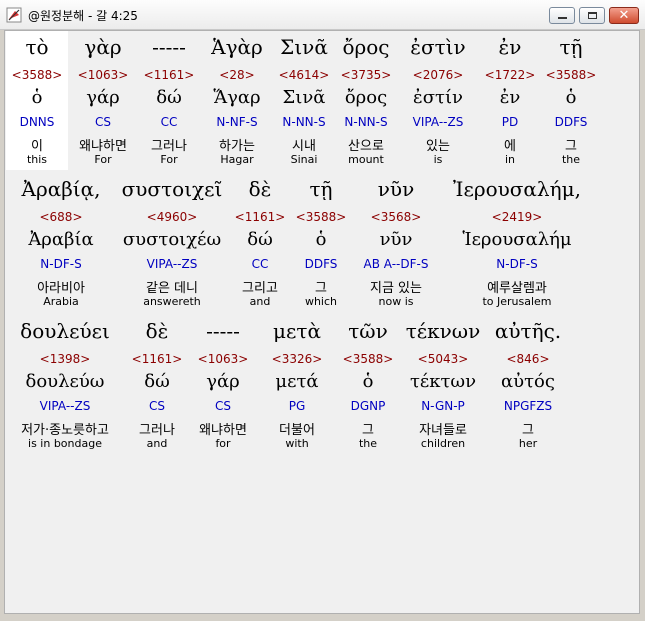 This screenshot has width=645, height=621. What do you see at coordinates (510, 159) in the screenshot?
I see `word-english: in` at bounding box center [510, 159].